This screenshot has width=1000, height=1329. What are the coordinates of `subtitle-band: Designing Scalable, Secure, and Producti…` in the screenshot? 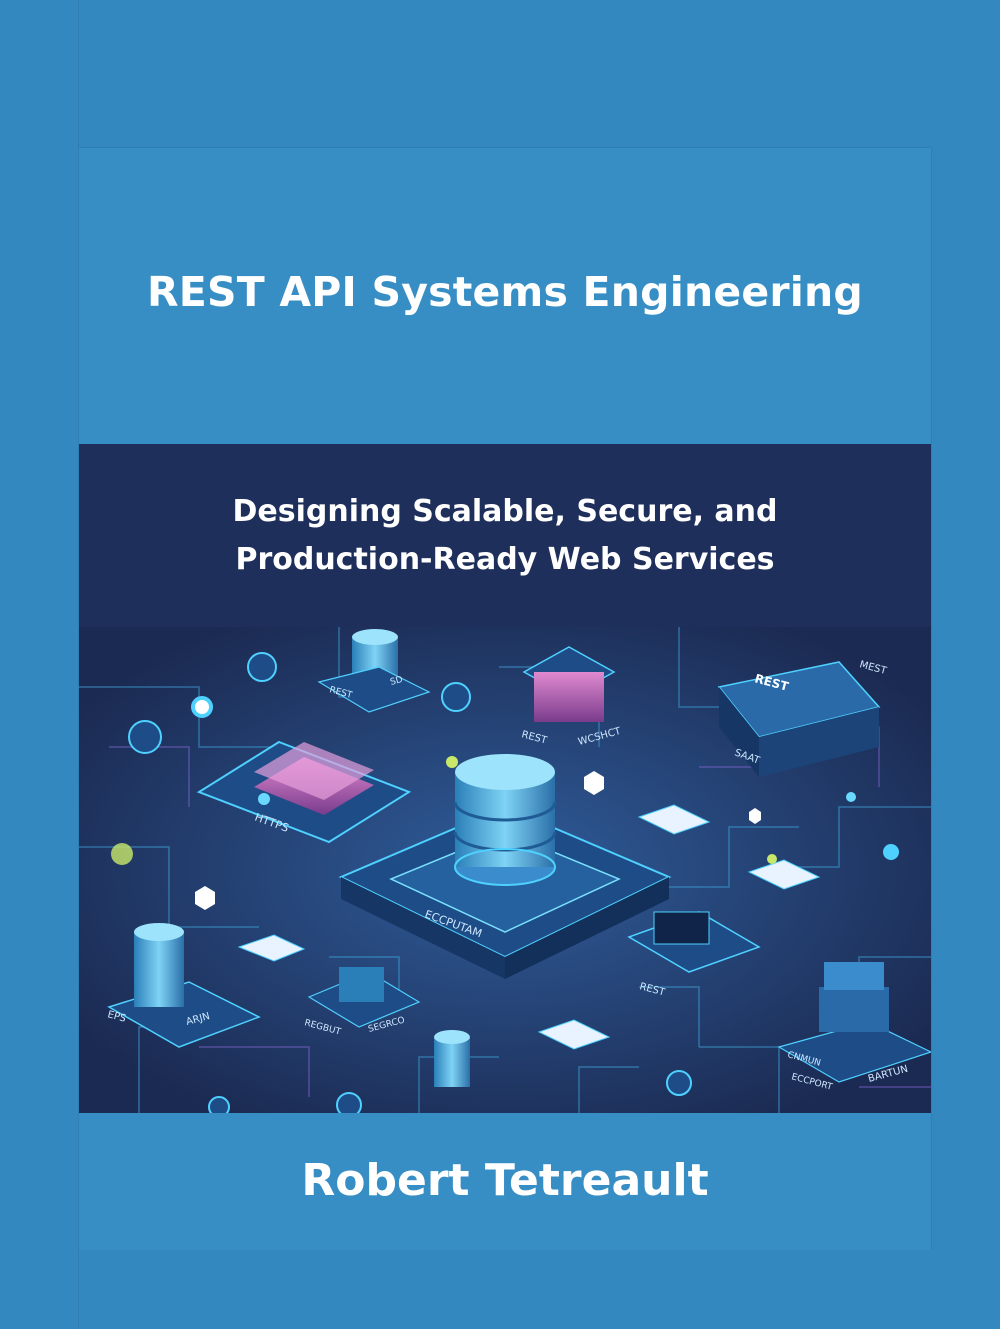 It's located at (505, 535).